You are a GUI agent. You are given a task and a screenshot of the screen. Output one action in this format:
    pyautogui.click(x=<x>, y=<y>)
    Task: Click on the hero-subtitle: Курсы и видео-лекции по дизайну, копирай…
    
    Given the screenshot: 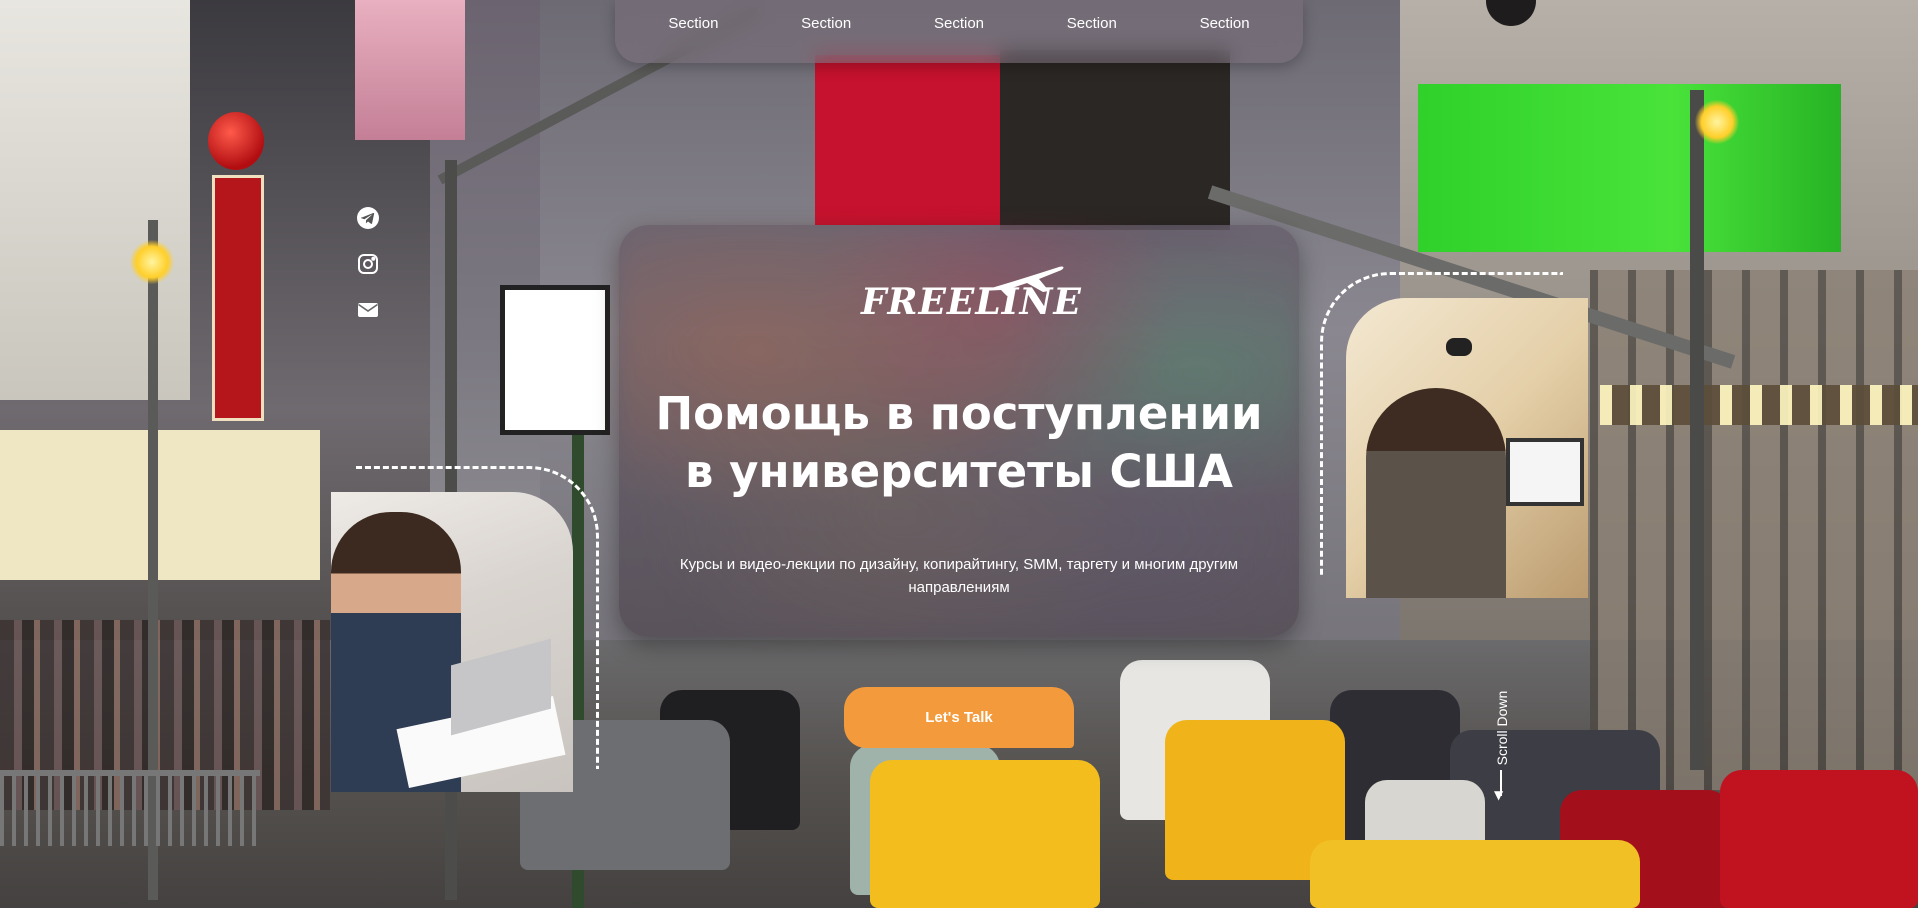 What is the action you would take?
    pyautogui.click(x=959, y=576)
    